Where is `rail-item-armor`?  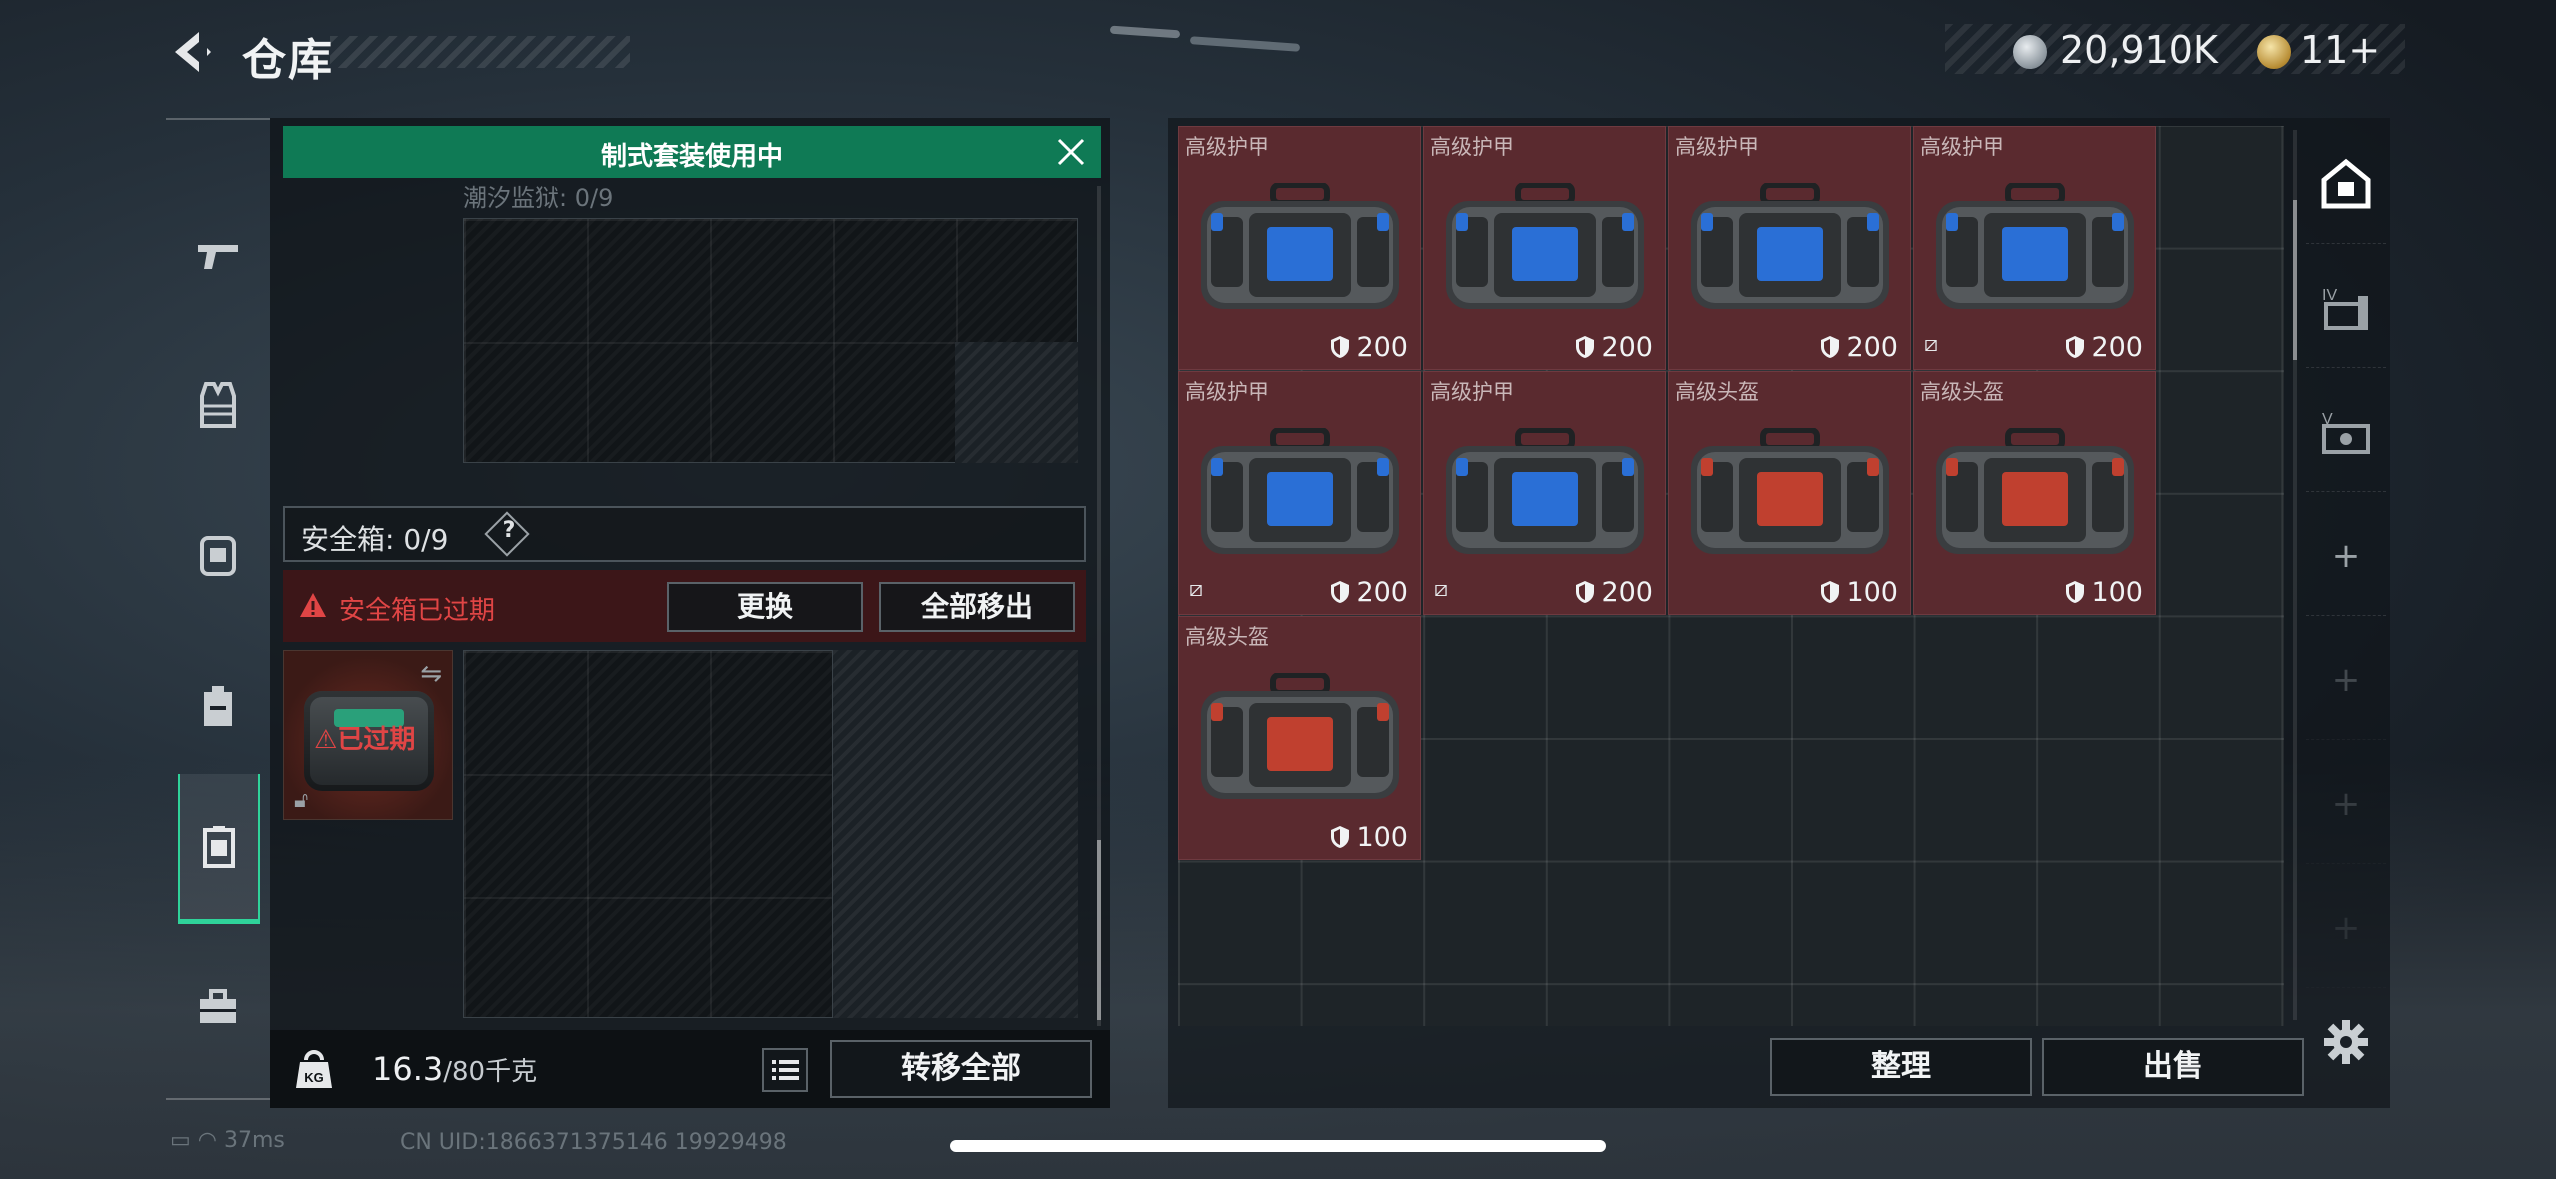 rail-item-armor is located at coordinates (218, 405).